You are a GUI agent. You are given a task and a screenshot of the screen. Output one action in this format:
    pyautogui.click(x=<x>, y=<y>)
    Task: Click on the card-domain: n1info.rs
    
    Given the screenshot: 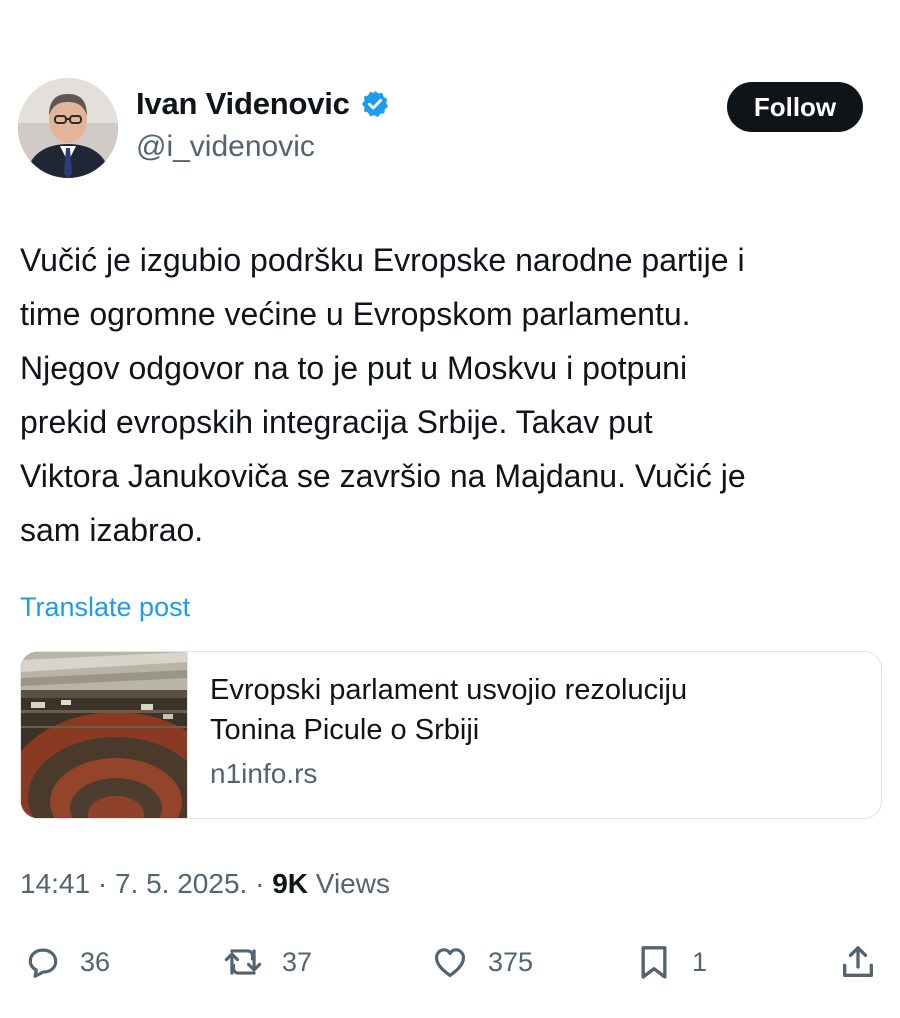 What is the action you would take?
    pyautogui.click(x=264, y=773)
    